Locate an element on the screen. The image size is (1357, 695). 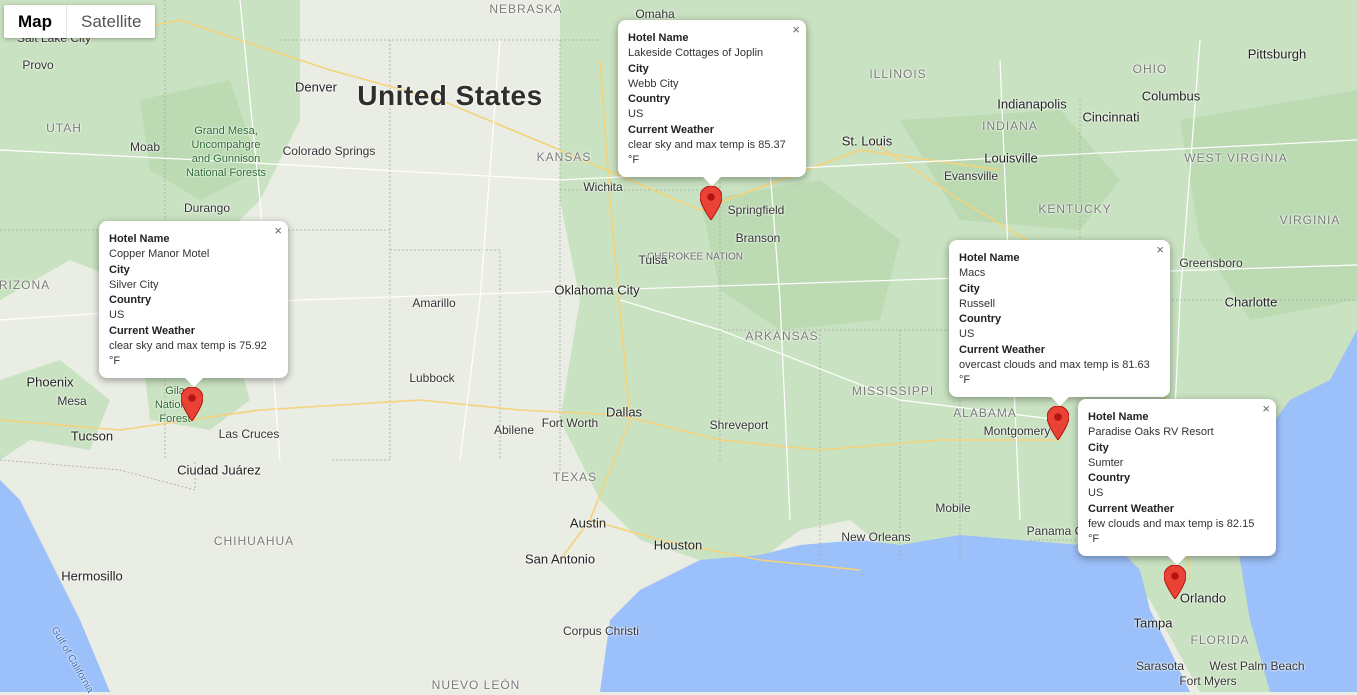
map-type-satellite-button: Satellite is located at coordinates (111, 21).